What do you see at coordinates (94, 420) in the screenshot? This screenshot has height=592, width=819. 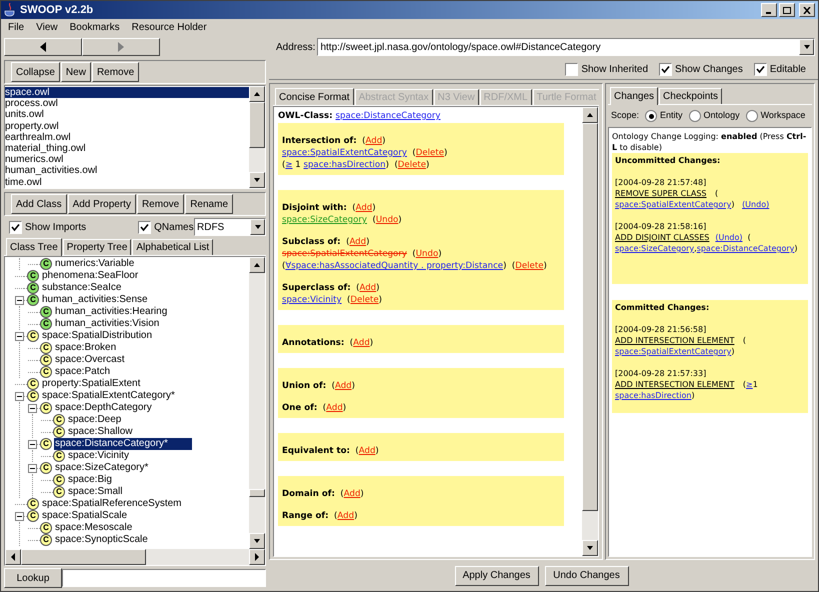 I see `tree-item: space:Deep` at bounding box center [94, 420].